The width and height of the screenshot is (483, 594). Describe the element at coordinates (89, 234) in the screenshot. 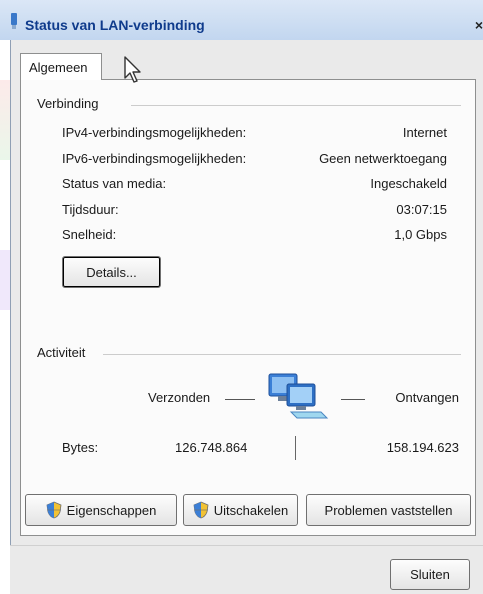

I see `speed-label: Snelheid:` at that location.